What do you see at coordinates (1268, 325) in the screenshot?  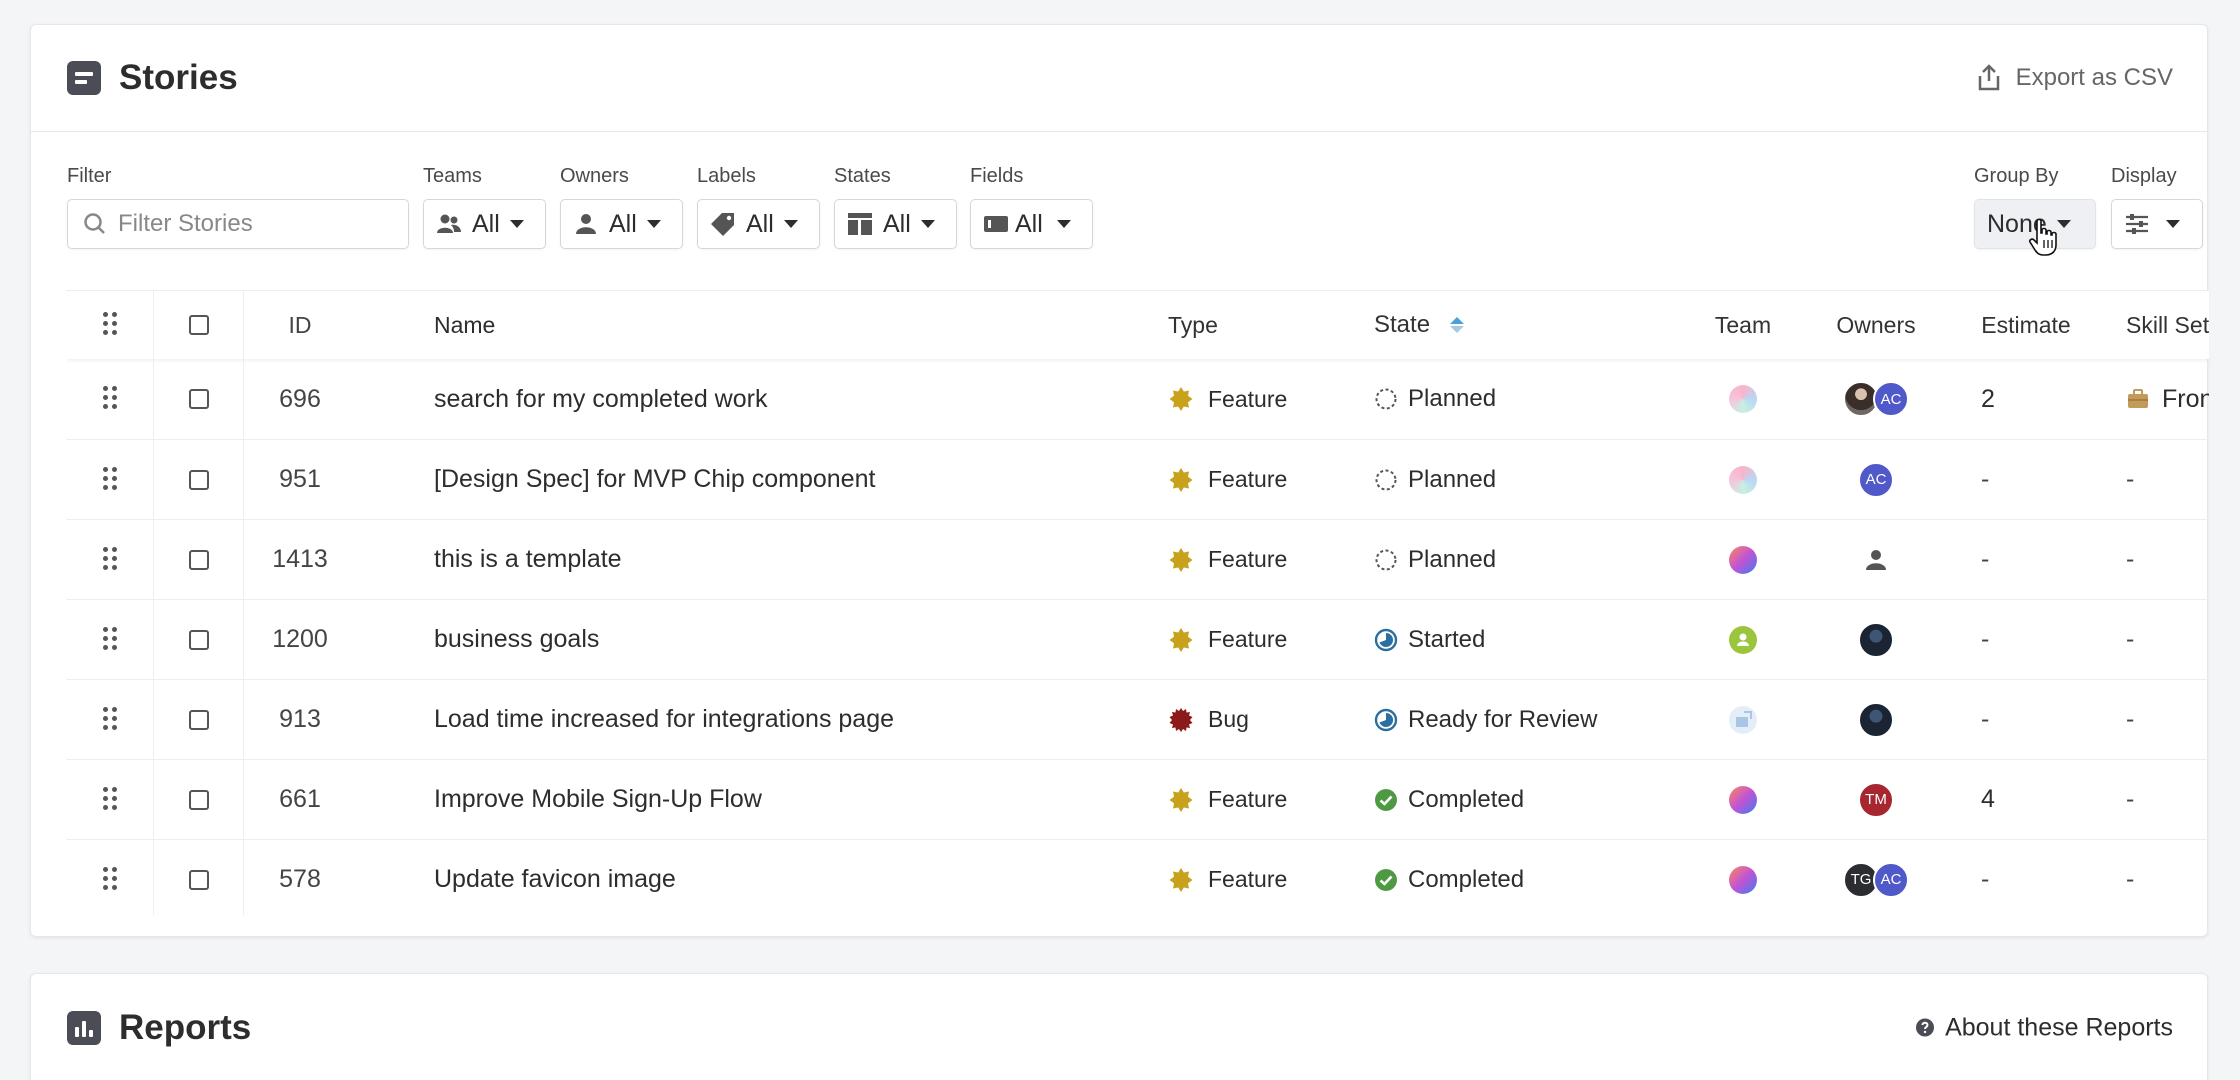 I see `column-type: Type` at bounding box center [1268, 325].